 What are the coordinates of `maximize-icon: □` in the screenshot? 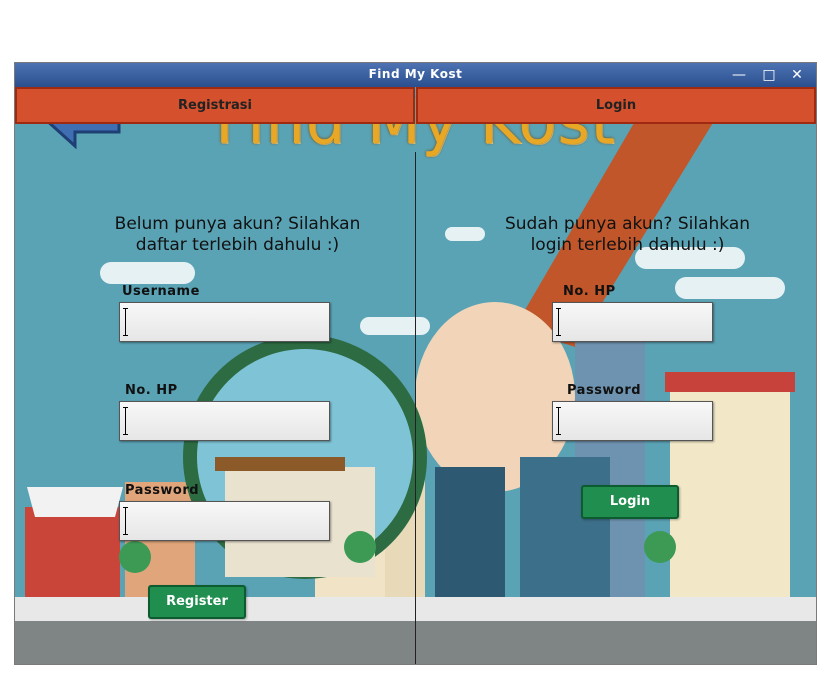 It's located at (769, 75).